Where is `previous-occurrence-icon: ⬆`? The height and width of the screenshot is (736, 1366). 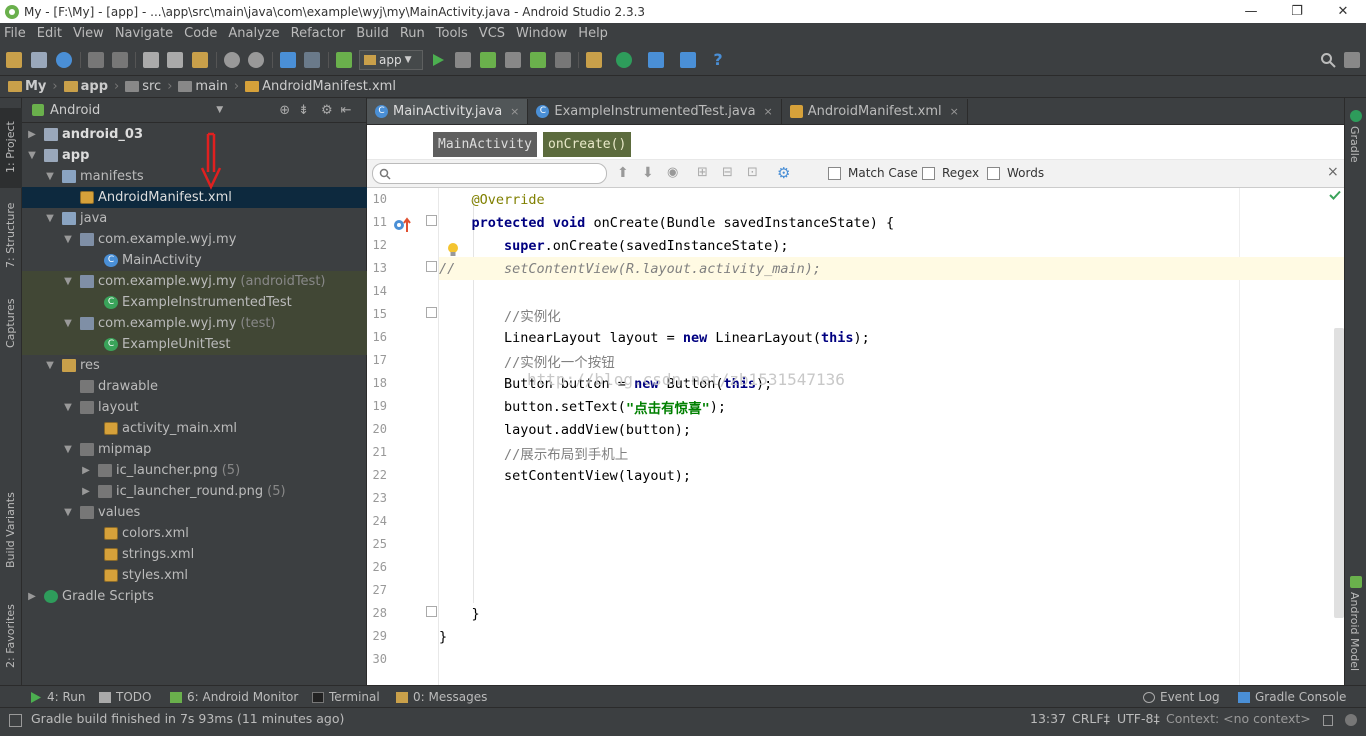
previous-occurrence-icon: ⬆ is located at coordinates (623, 173).